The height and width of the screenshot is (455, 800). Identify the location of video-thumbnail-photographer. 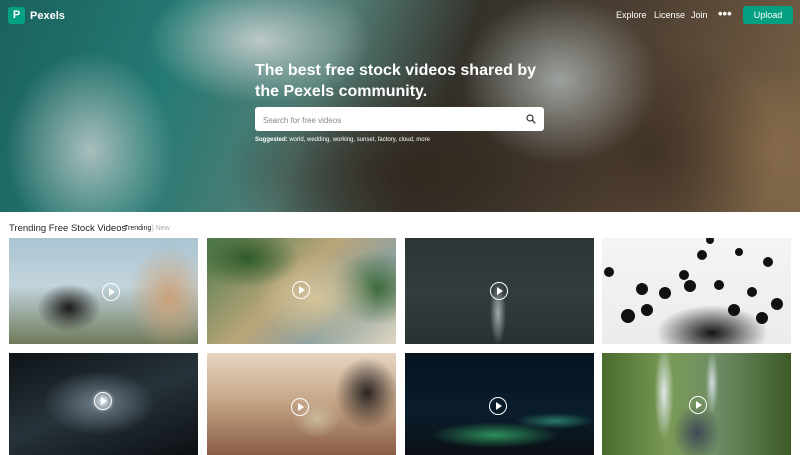
(103, 291).